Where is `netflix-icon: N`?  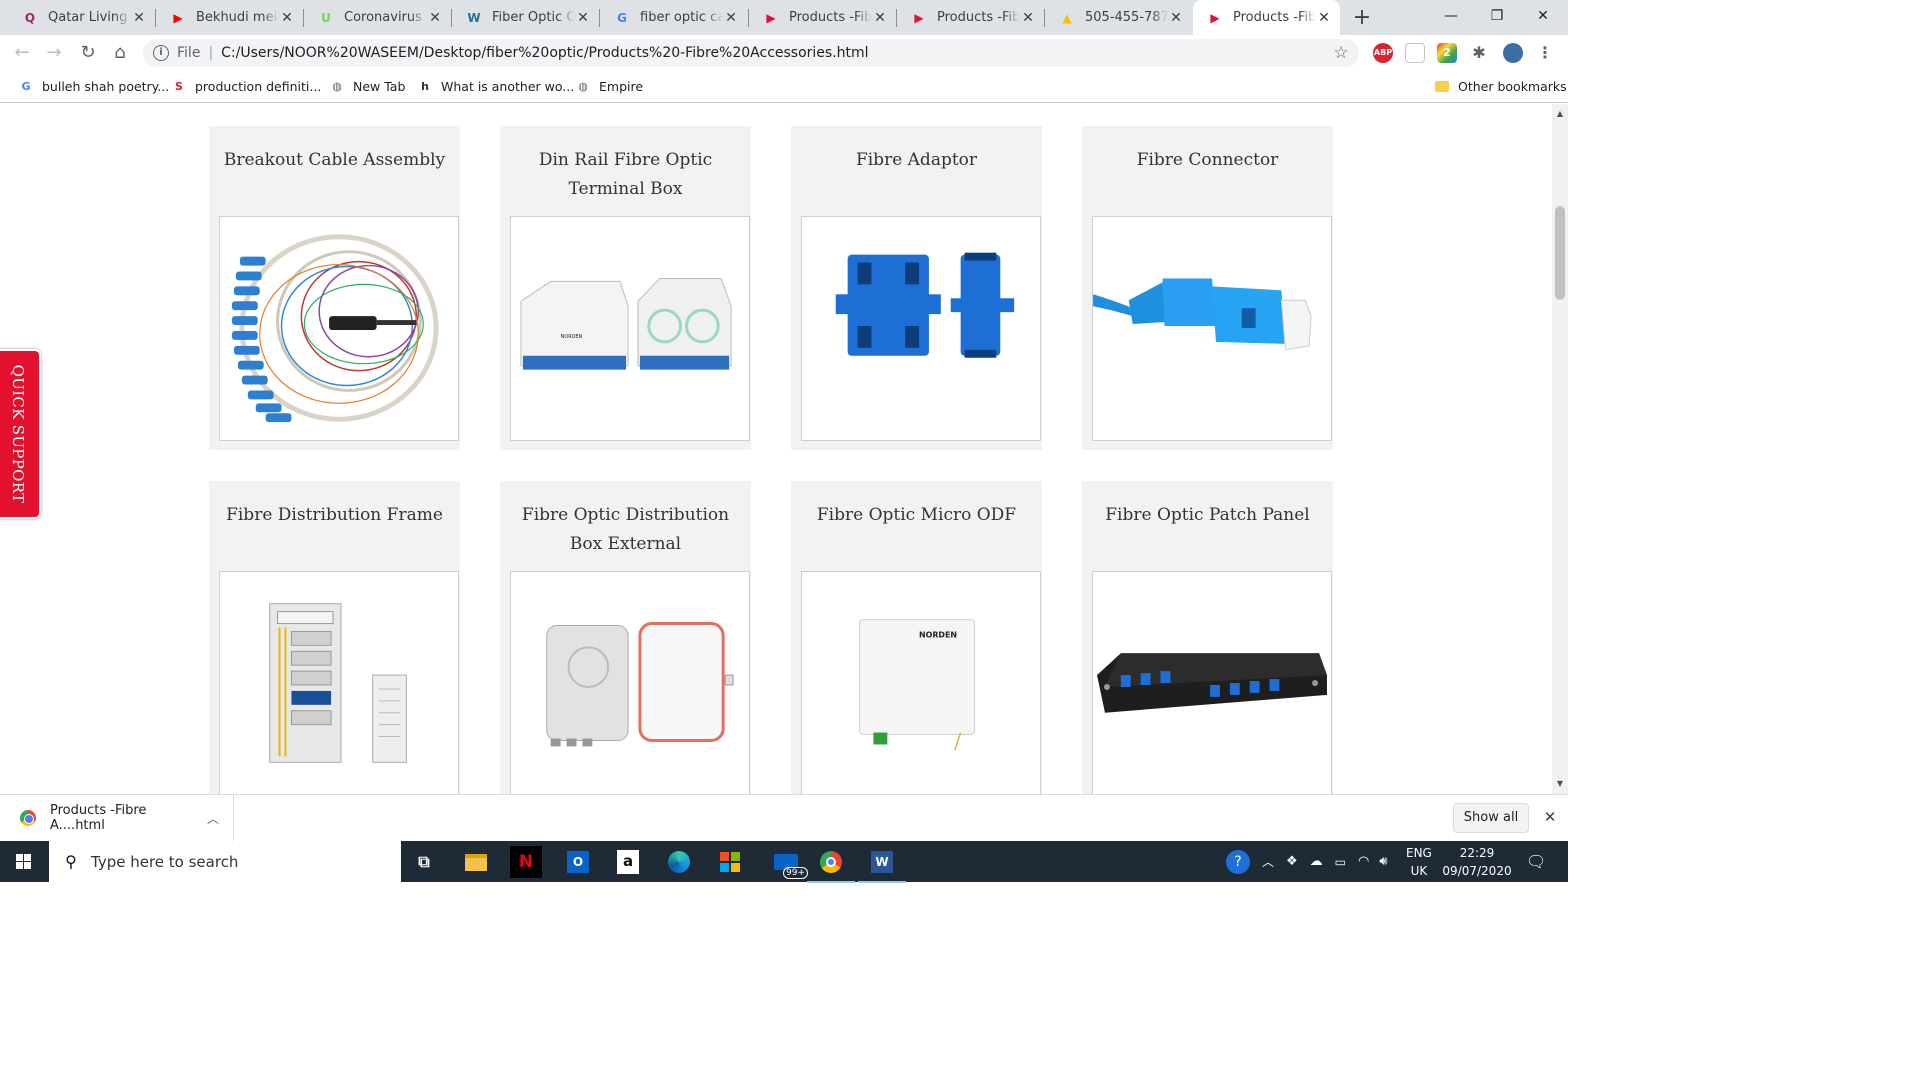 netflix-icon: N is located at coordinates (526, 862).